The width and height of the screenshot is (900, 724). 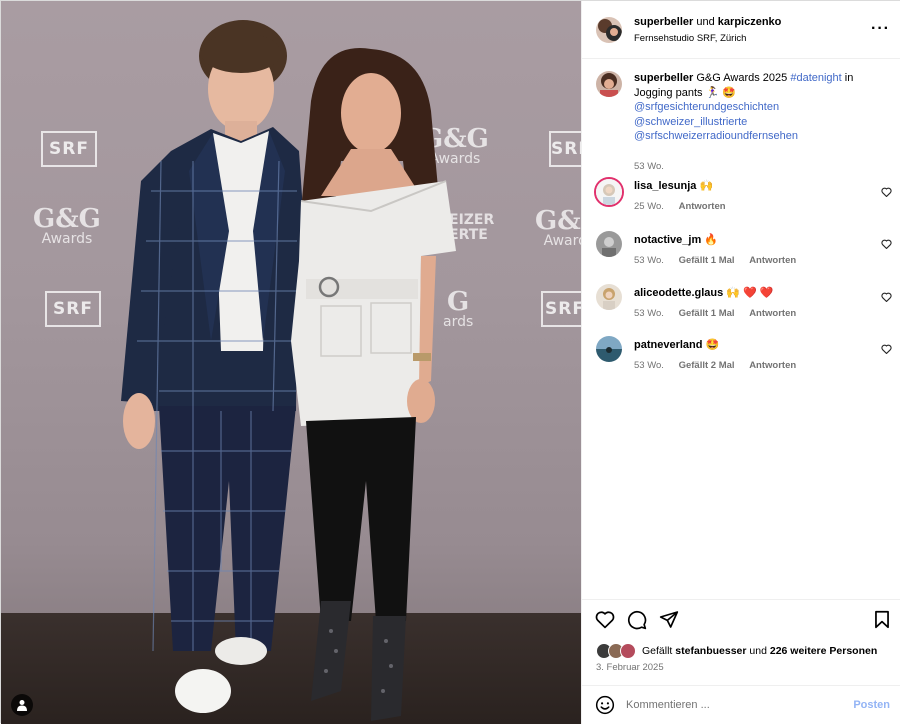 I want to click on caption-body: G&G Awards 2025, so click(x=742, y=78).